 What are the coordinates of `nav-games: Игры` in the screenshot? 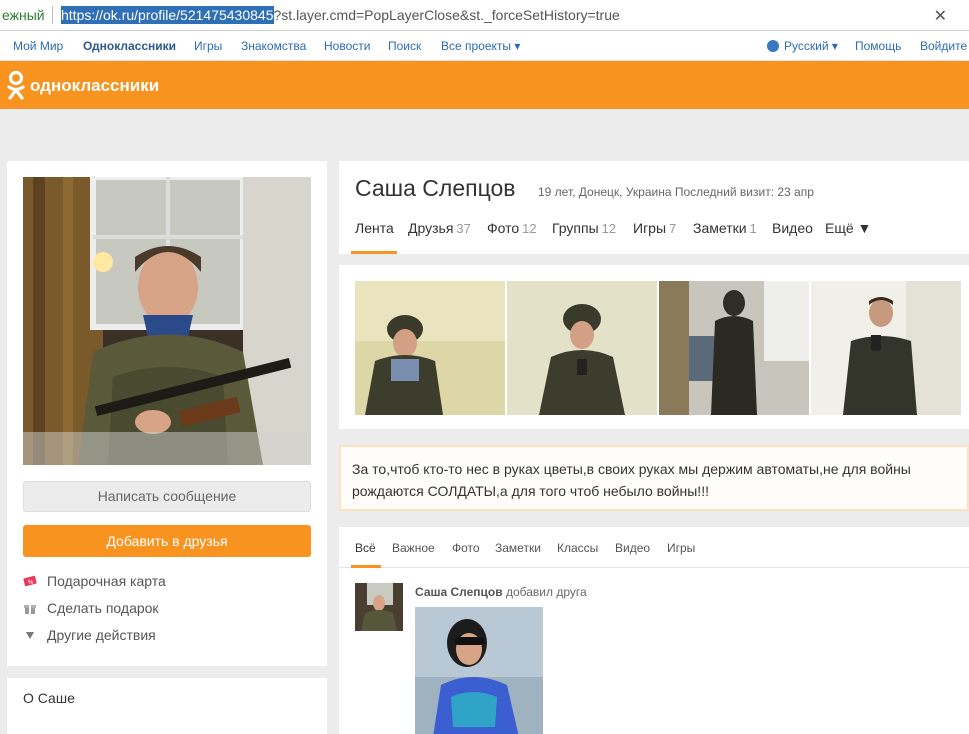 It's located at (208, 46).